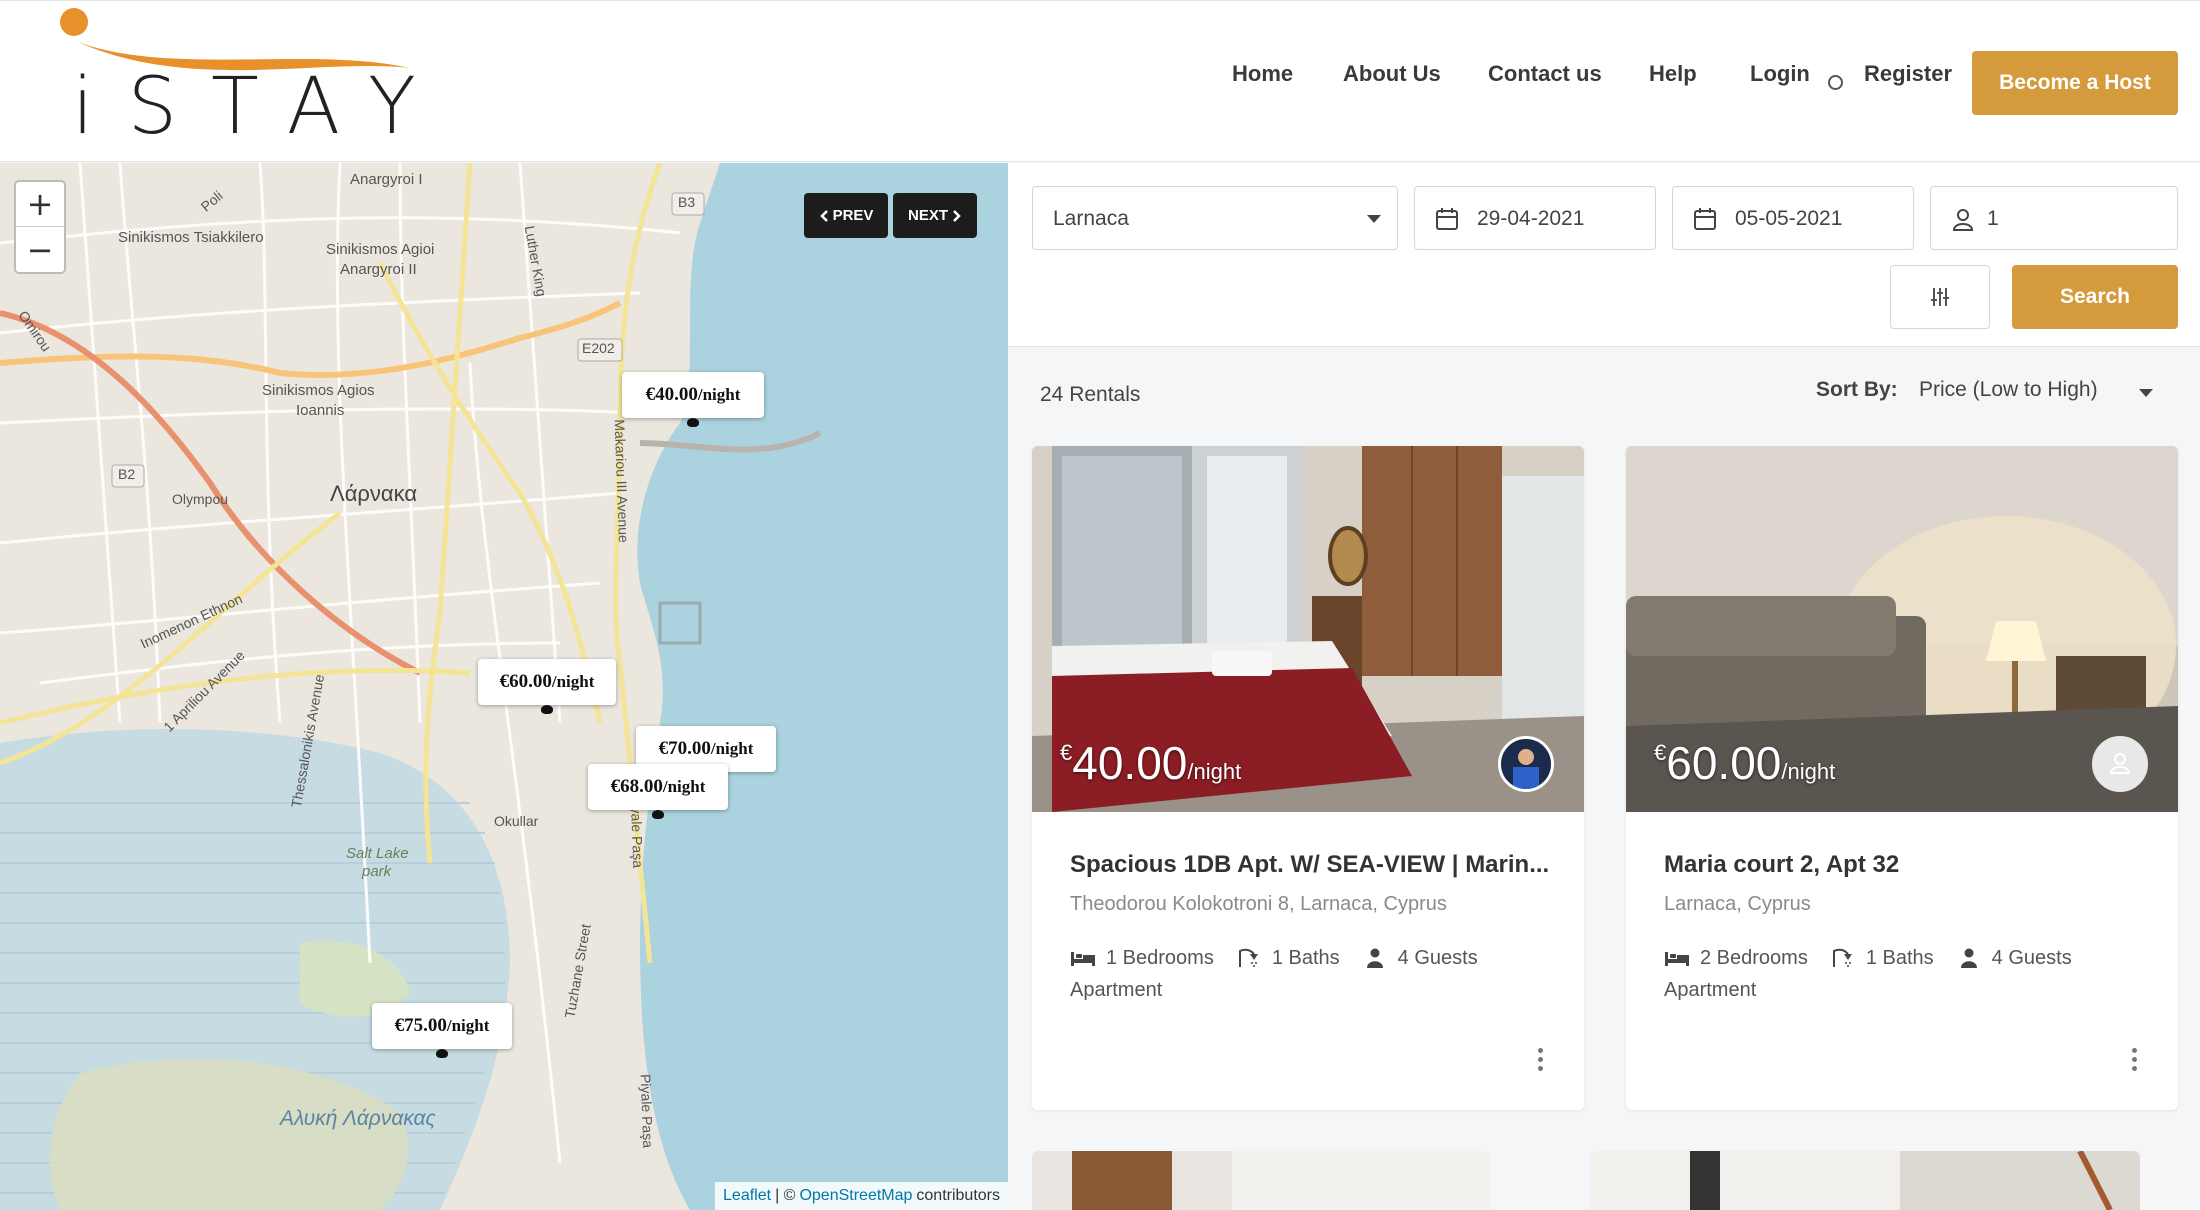 The width and height of the screenshot is (2200, 1210). Describe the element at coordinates (1780, 74) in the screenshot. I see `nav-login: Login` at that location.